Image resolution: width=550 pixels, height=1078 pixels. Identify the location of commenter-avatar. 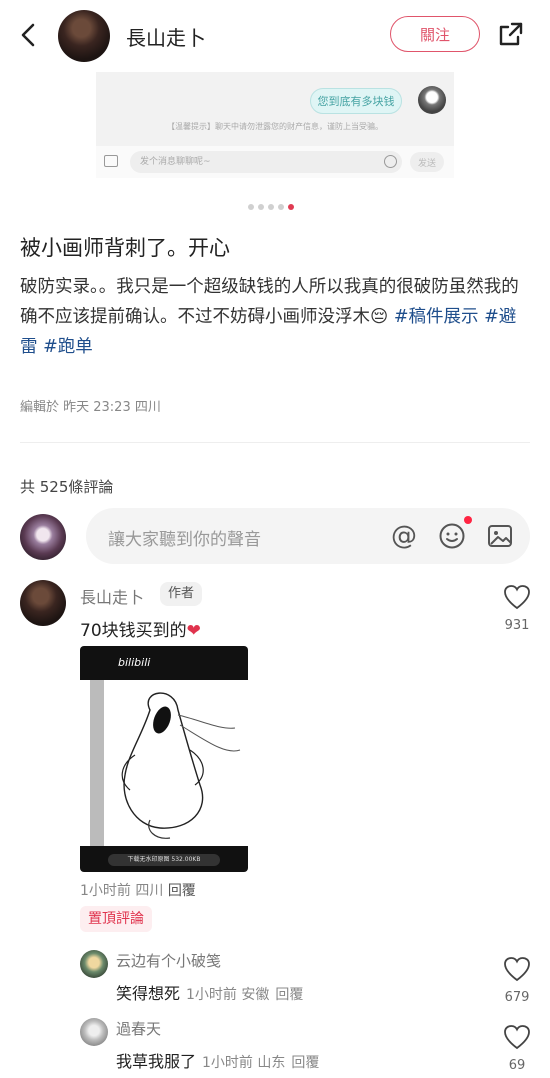
(43, 603).